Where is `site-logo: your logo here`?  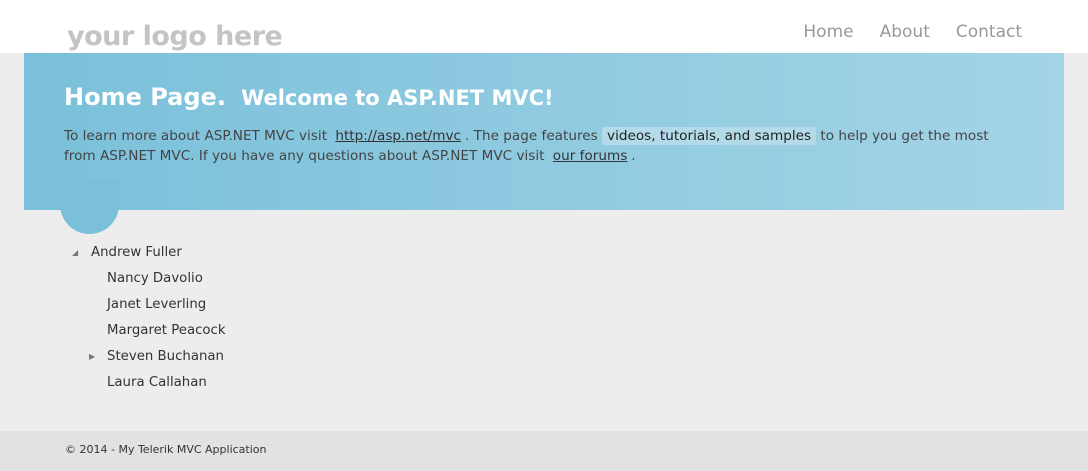 site-logo: your logo here is located at coordinates (175, 37).